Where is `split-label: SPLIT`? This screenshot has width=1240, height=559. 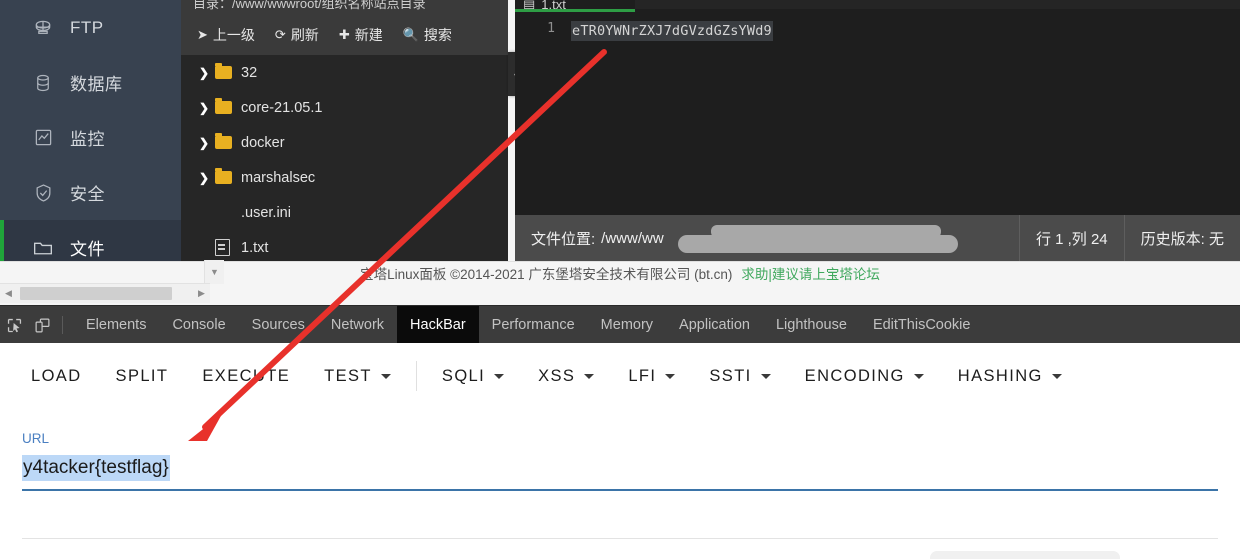
split-label: SPLIT is located at coordinates (142, 375).